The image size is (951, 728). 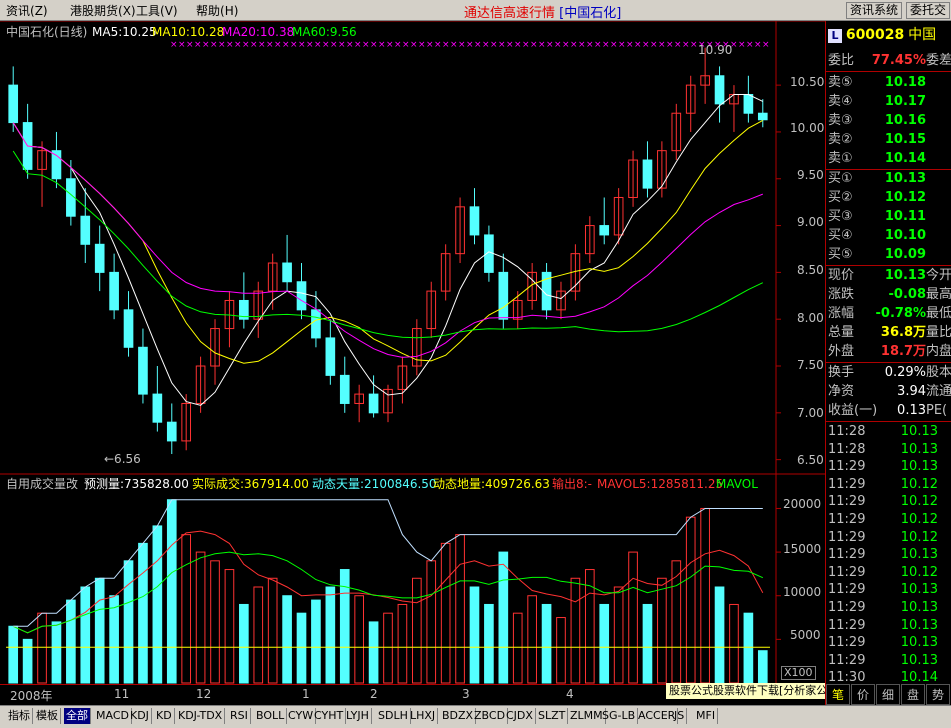 I want to click on indicator-tab: SLZT, so click(x=552, y=716).